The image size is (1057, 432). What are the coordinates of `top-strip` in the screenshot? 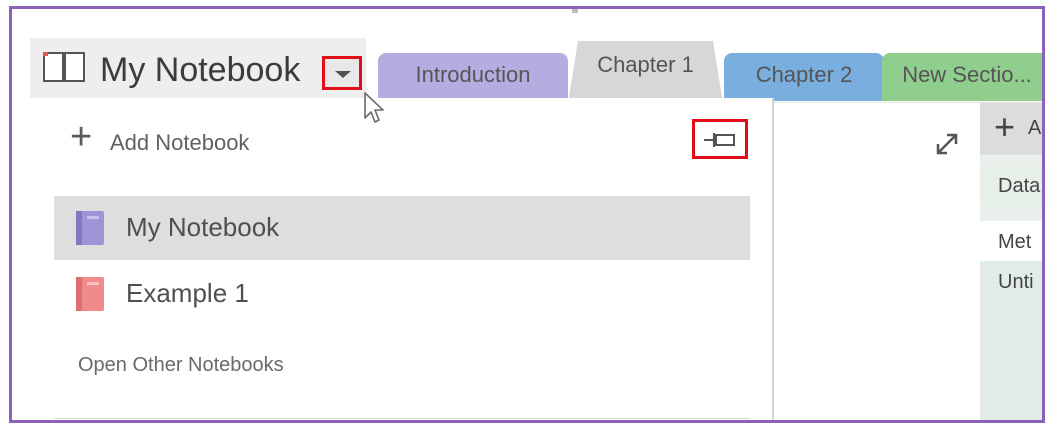 It's located at (527, 23).